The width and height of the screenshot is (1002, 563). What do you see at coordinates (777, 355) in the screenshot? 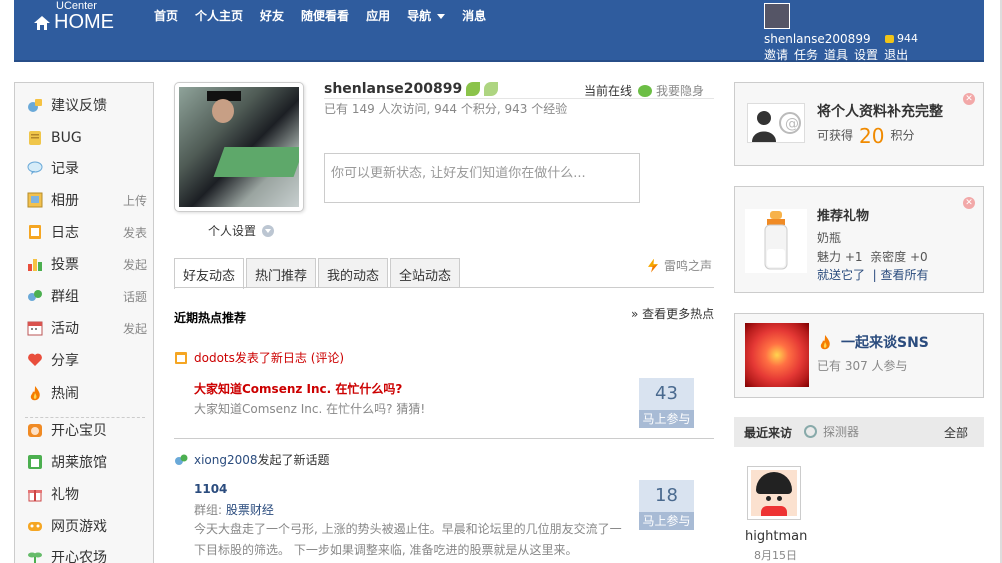
I see `sns-image` at bounding box center [777, 355].